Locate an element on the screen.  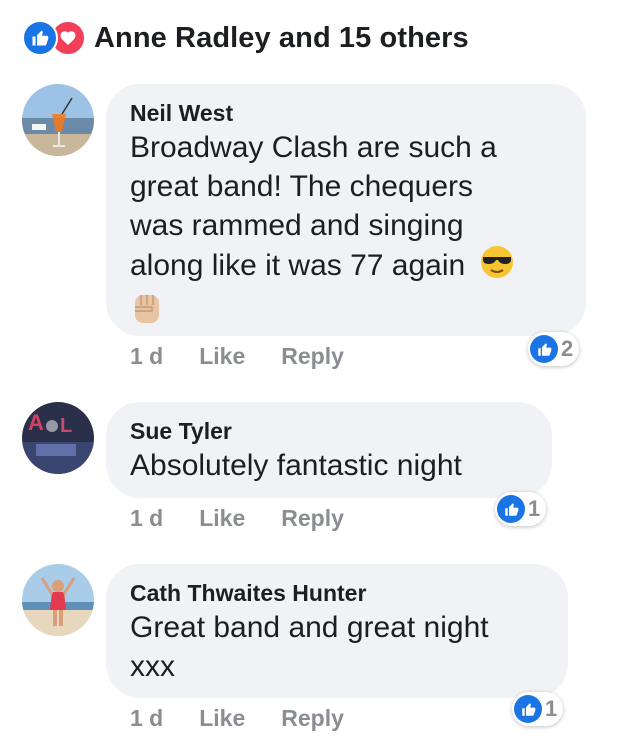
comment-text-line: xxx is located at coordinates (152, 666).